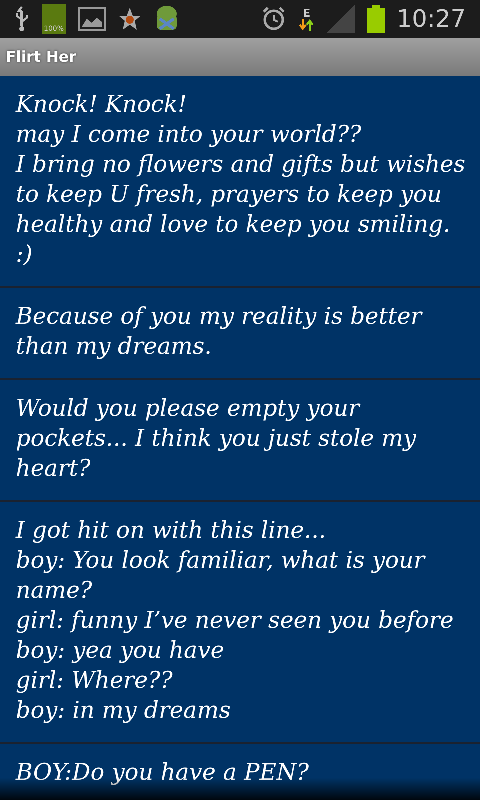 Image resolution: width=480 pixels, height=800 pixels. Describe the element at coordinates (273, 19) in the screenshot. I see `alarm-icon` at that location.